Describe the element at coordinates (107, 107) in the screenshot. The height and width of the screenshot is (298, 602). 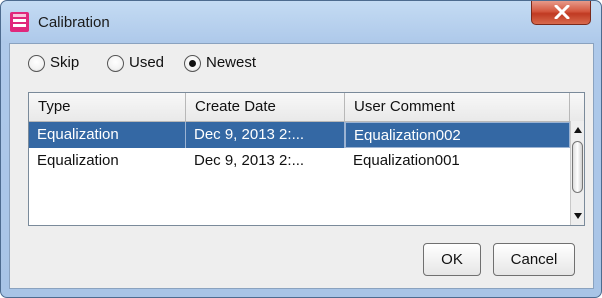
I see `column-header-type: Type` at that location.